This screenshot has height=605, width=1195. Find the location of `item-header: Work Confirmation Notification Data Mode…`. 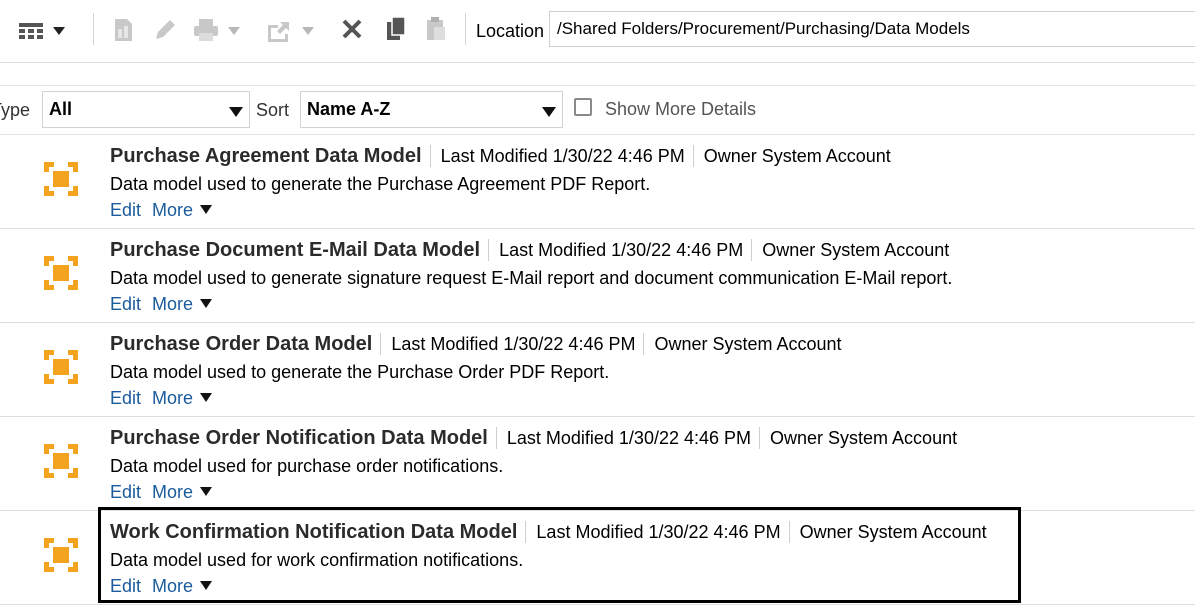

item-header: Work Confirmation Notification Data Mode… is located at coordinates (548, 532).